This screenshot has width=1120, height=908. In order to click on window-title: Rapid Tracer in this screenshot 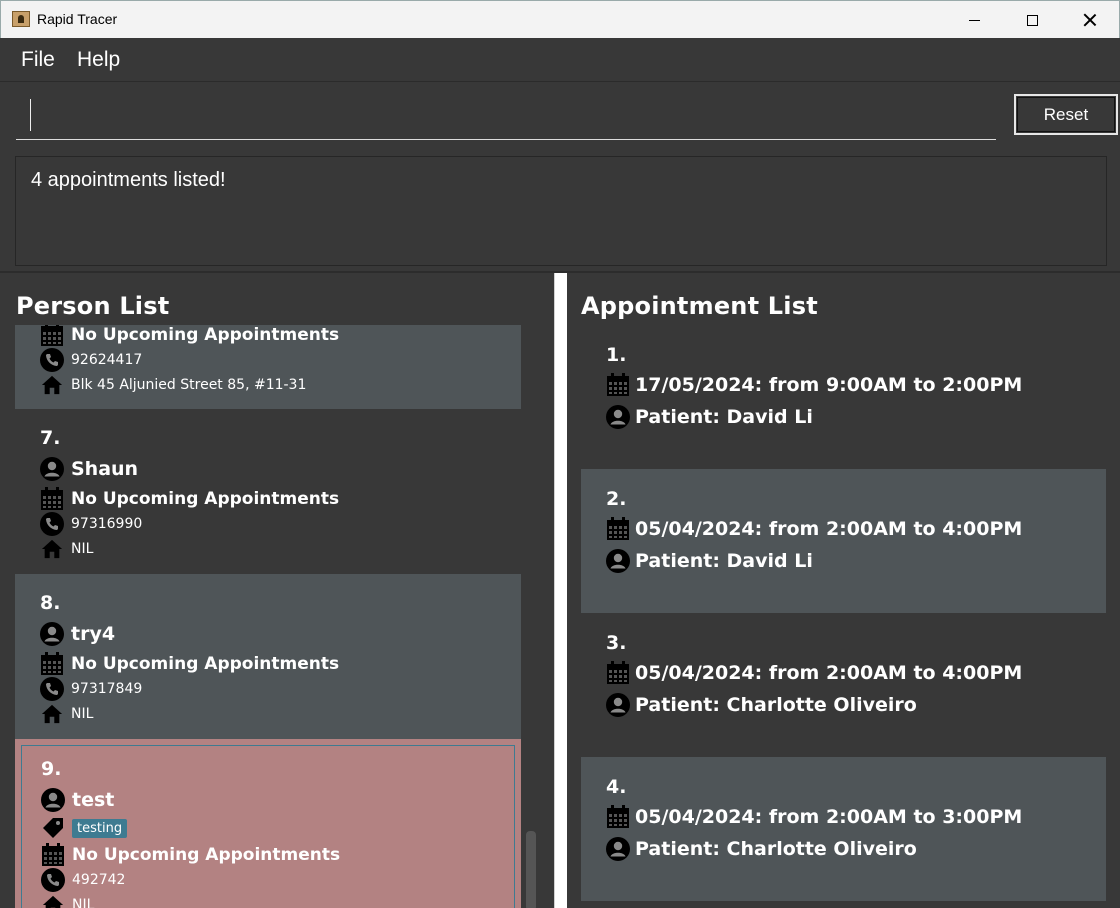, I will do `click(77, 19)`.